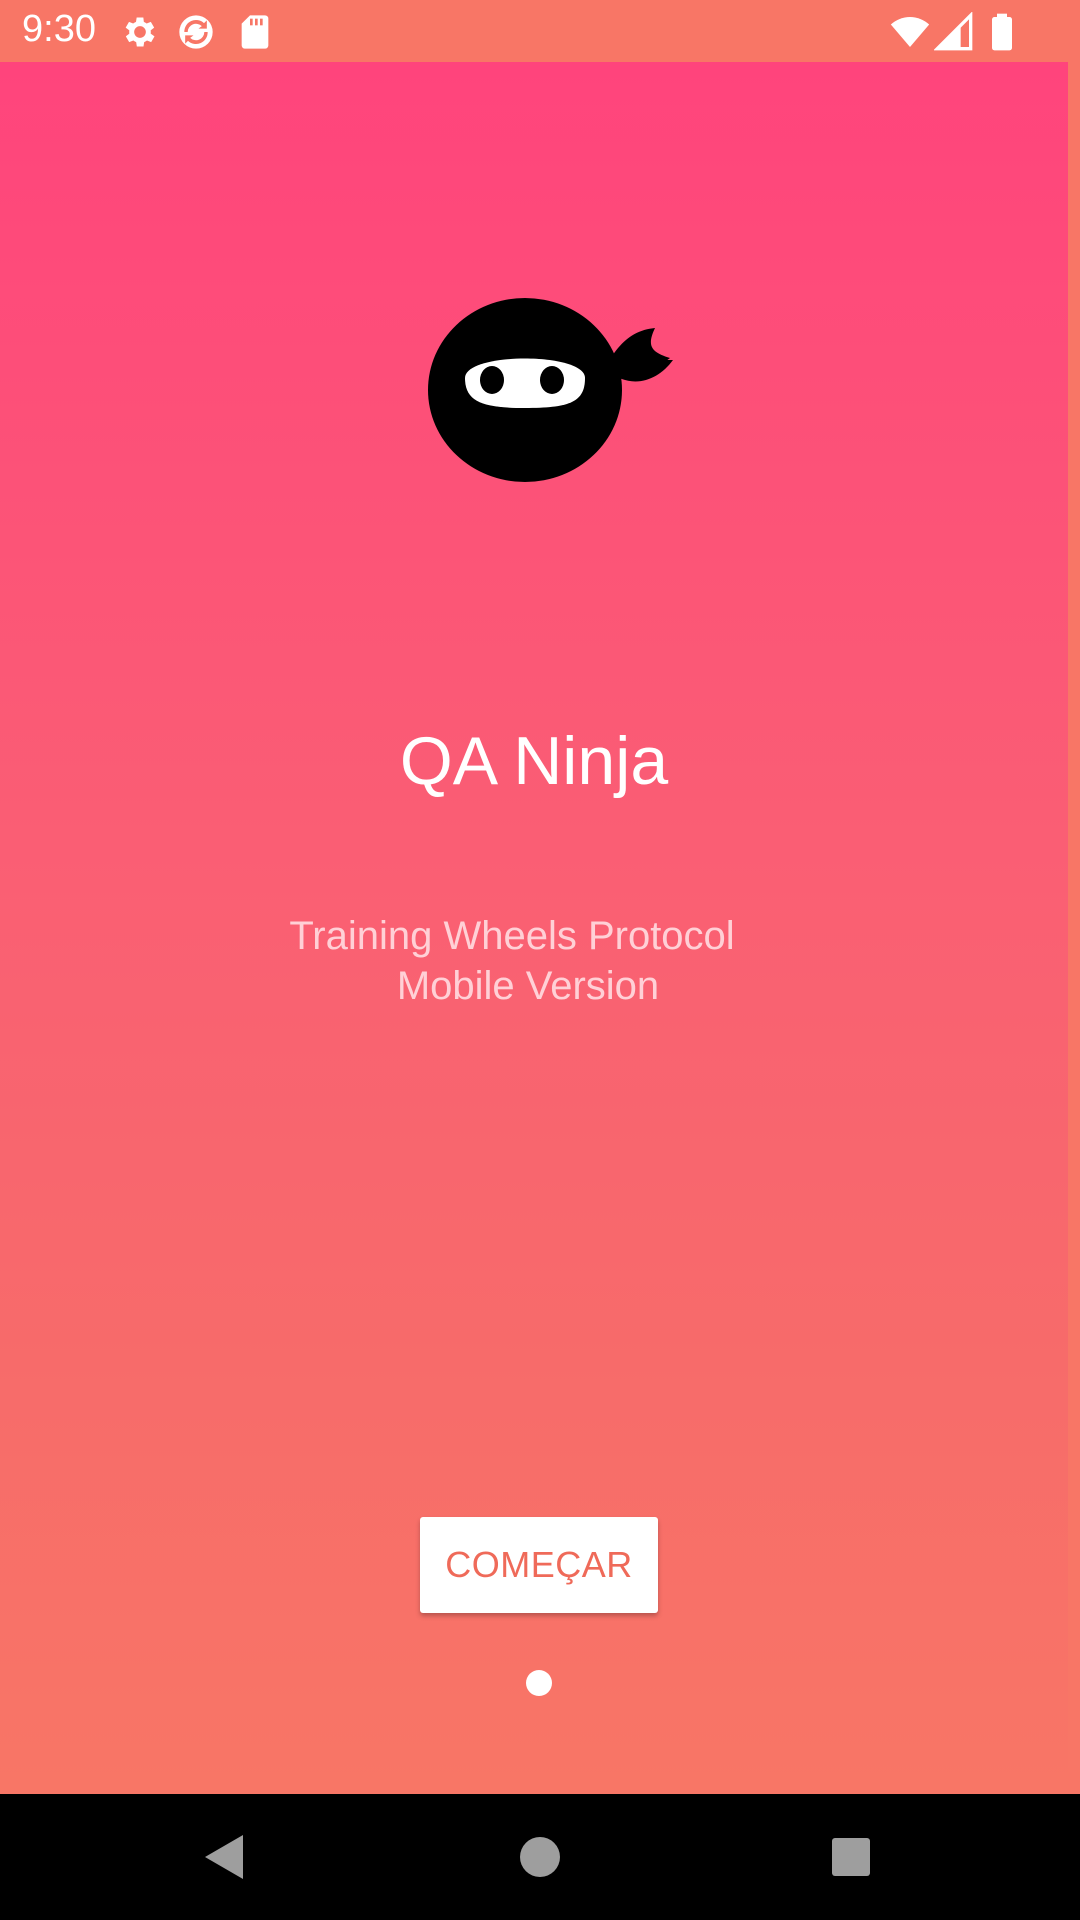 The height and width of the screenshot is (1920, 1080). I want to click on home-button, so click(540, 1857).